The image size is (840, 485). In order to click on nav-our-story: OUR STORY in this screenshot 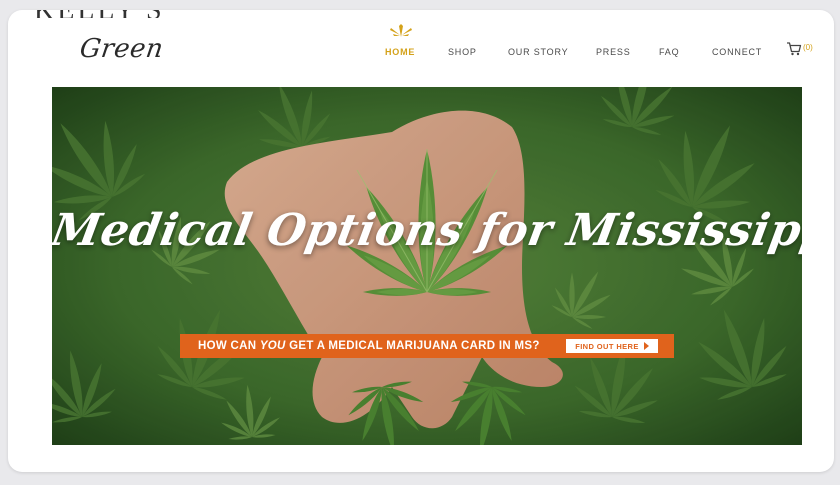, I will do `click(538, 52)`.